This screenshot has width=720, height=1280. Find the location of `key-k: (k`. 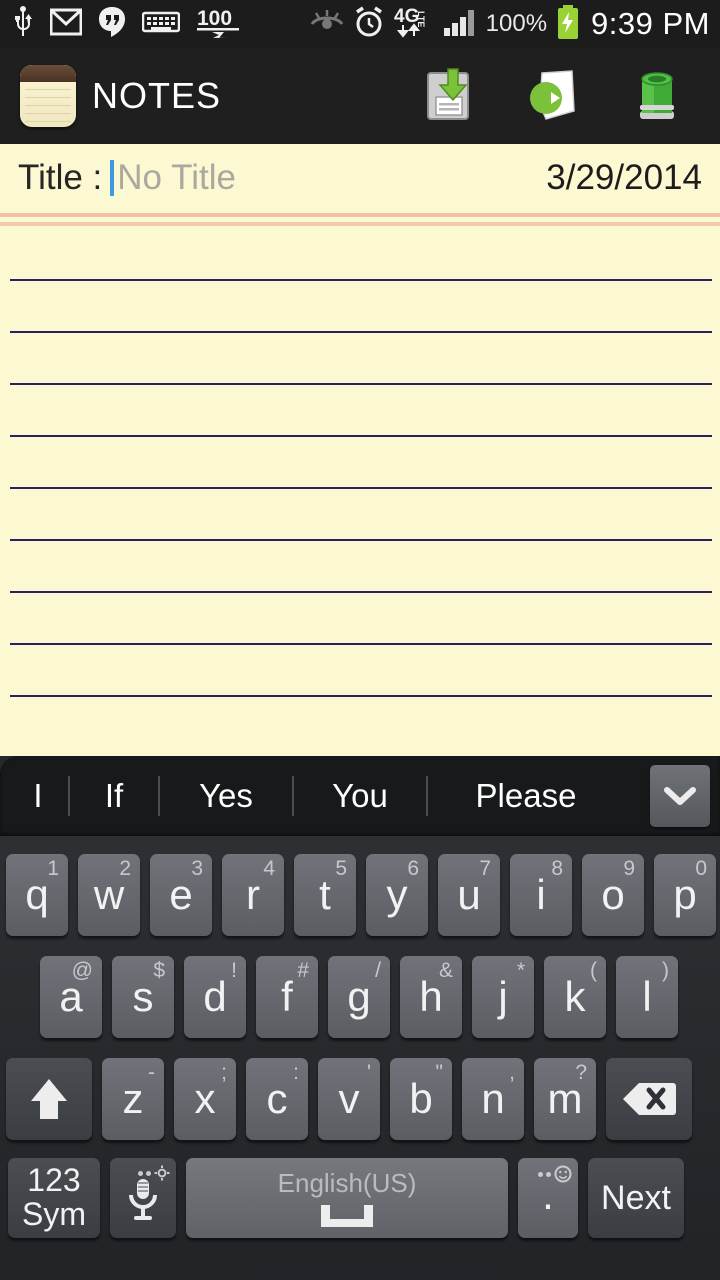

key-k: (k is located at coordinates (575, 997).